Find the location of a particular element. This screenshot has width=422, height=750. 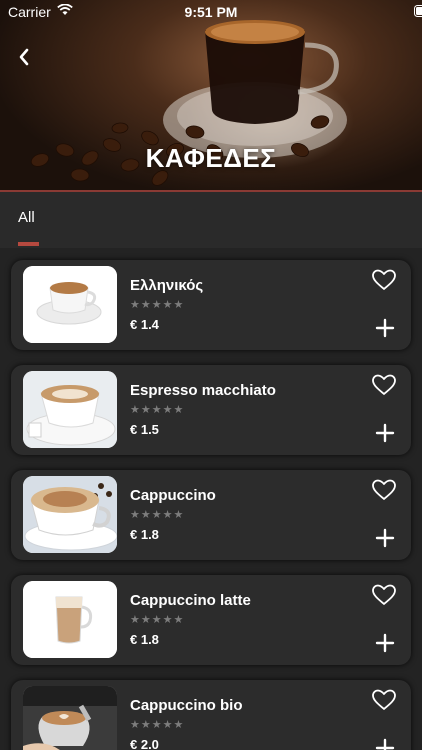

tab-indicator is located at coordinates (28, 244).